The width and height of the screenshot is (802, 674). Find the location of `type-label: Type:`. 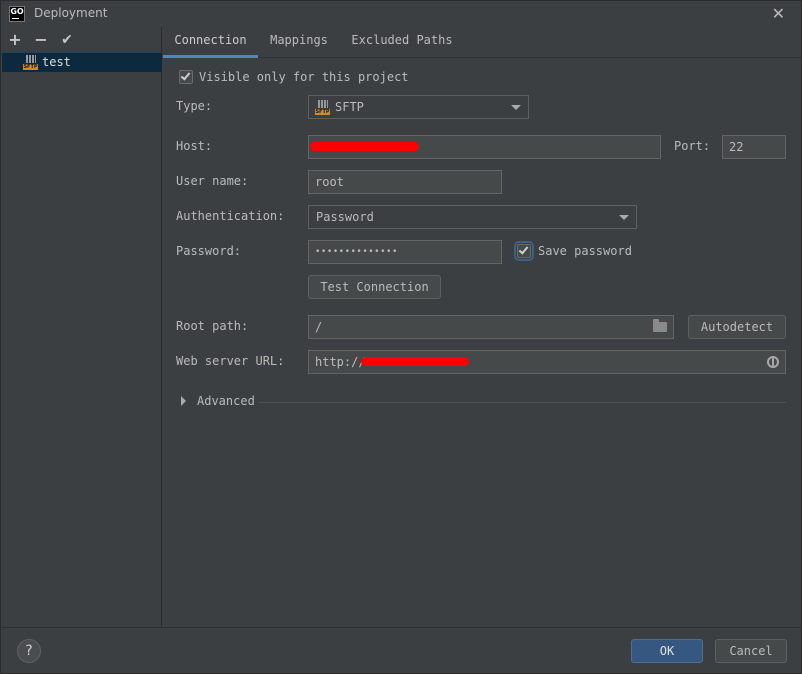

type-label: Type: is located at coordinates (194, 106).